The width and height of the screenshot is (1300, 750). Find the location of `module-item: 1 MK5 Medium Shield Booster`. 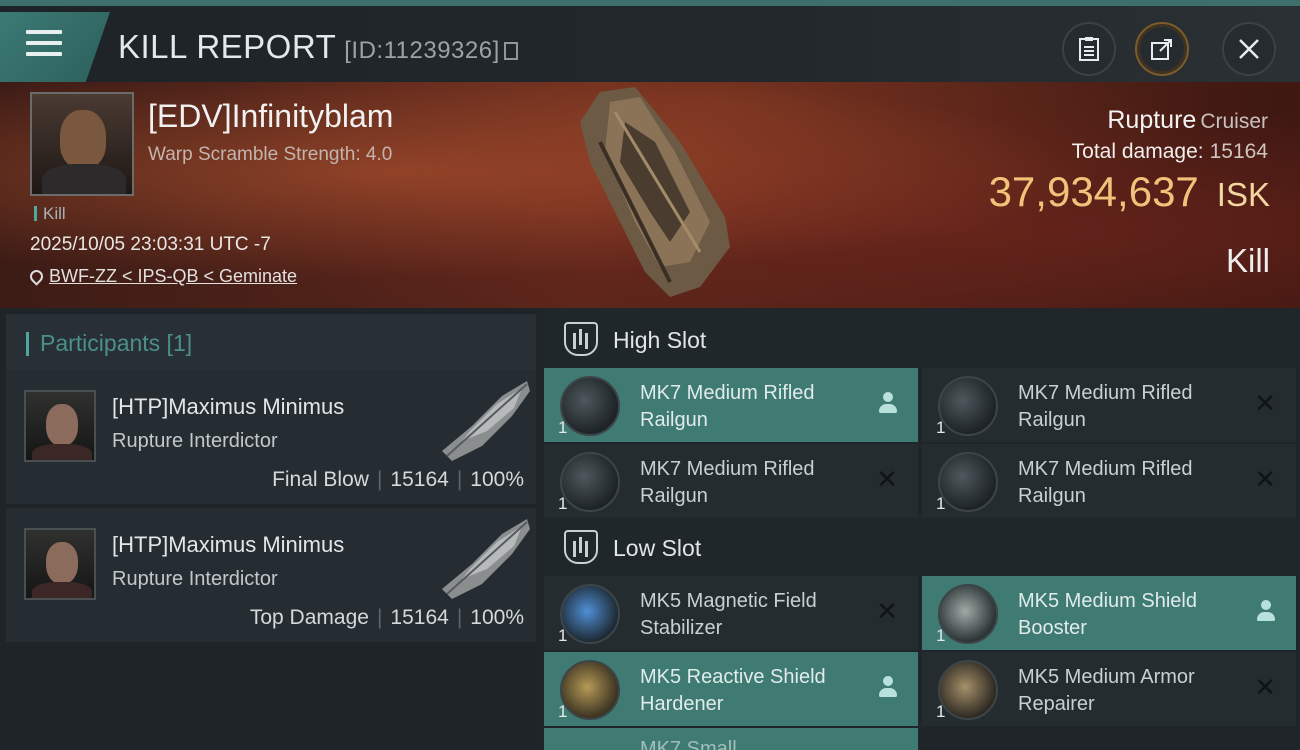

module-item: 1 MK5 Medium Shield Booster is located at coordinates (1109, 613).